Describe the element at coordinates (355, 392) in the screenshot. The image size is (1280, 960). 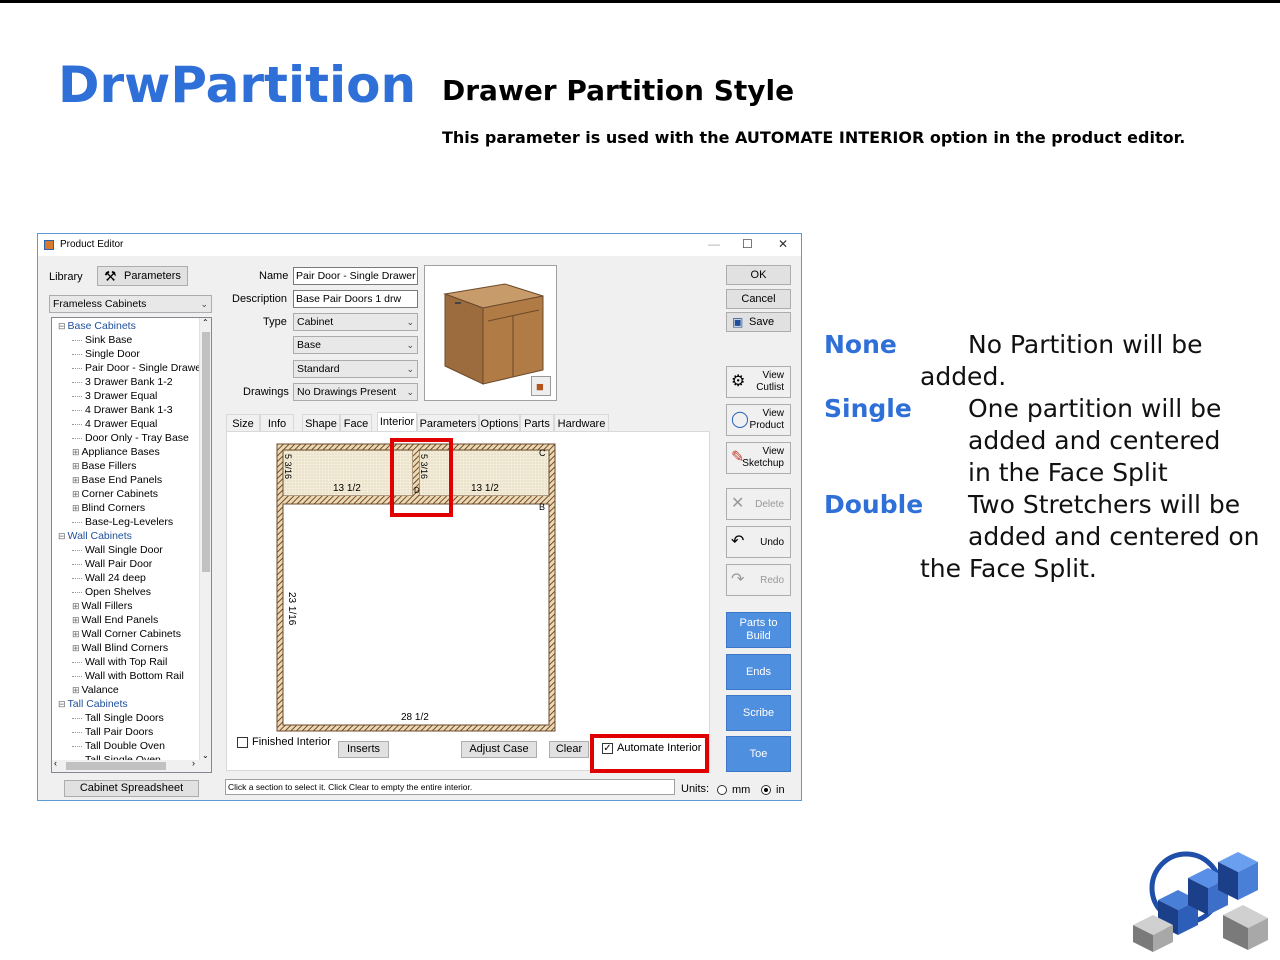
I see `drawings-select: No Drawings Present ⌄` at that location.